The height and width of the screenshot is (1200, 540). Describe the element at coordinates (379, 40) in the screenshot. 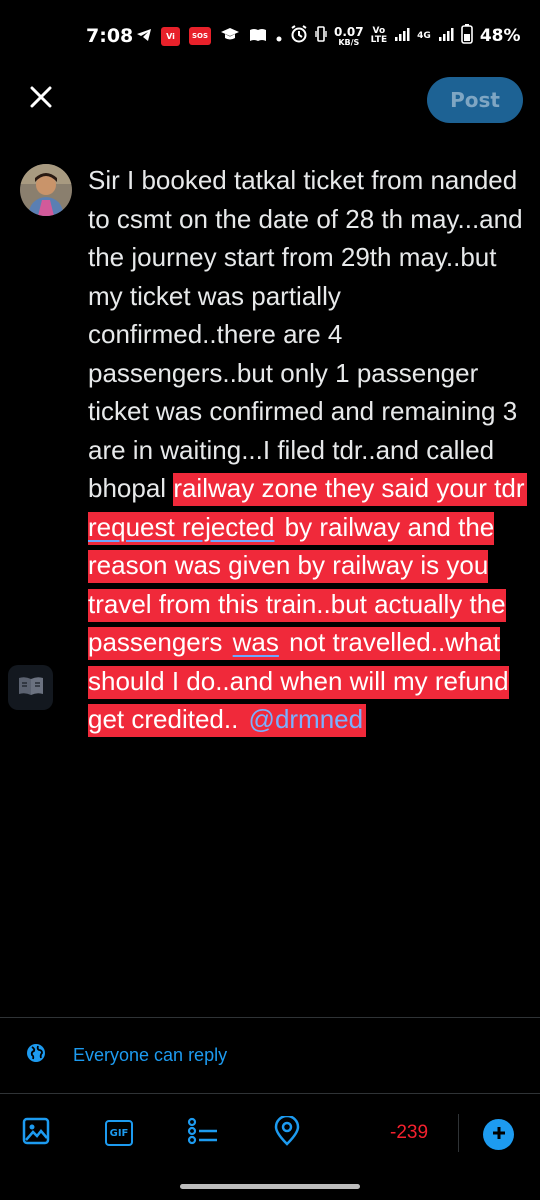

I see `volte-bottom: LTE` at that location.